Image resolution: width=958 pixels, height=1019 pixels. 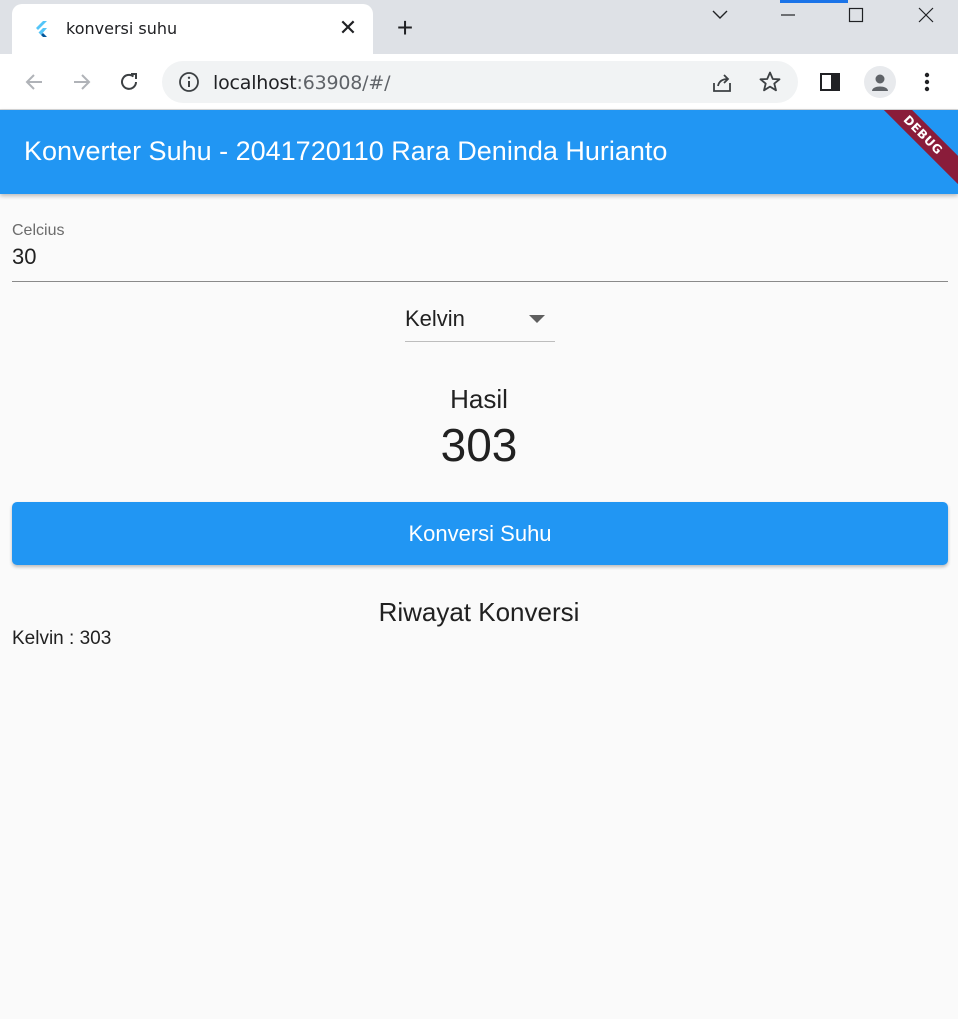 I want to click on history-item: Kelvin : 303, so click(x=62, y=638).